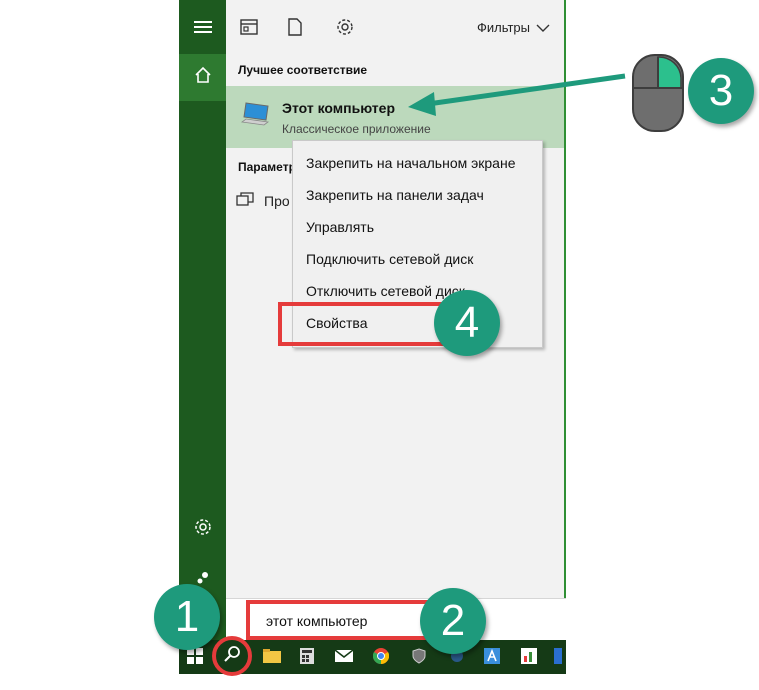 The height and width of the screenshot is (690, 759). Describe the element at coordinates (453, 621) in the screenshot. I see `step-badge-2: 2` at that location.